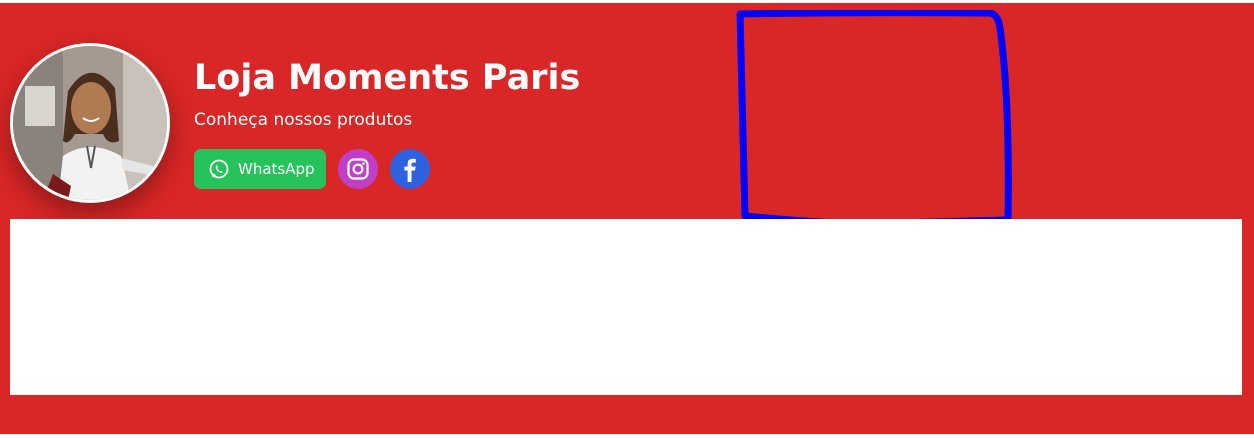 This screenshot has height=438, width=1254. I want to click on social-links: WhatsApp, so click(312, 169).